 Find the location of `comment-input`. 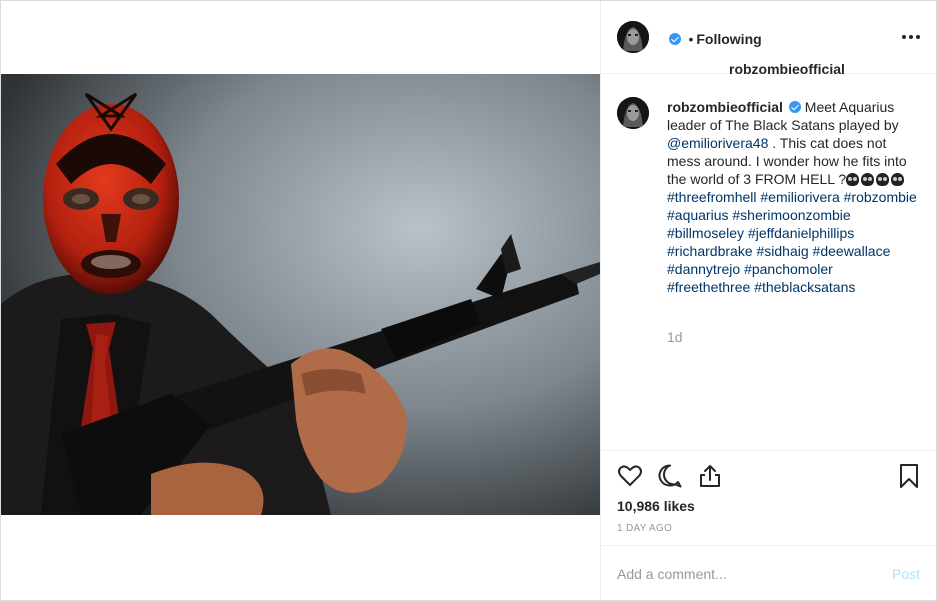

comment-input is located at coordinates (747, 574).